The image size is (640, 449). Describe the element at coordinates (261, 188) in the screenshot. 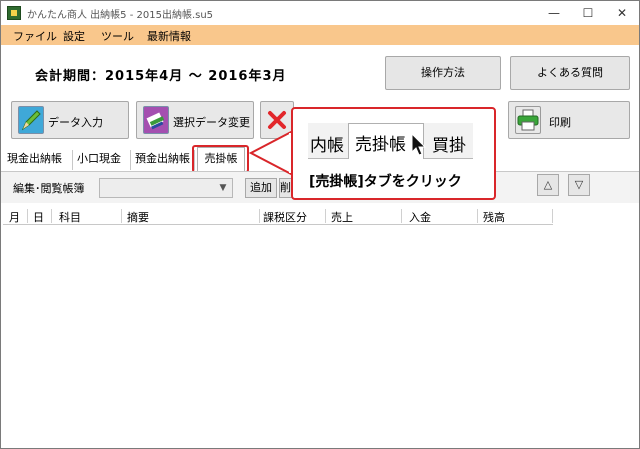

I see `add-button: 追加` at that location.